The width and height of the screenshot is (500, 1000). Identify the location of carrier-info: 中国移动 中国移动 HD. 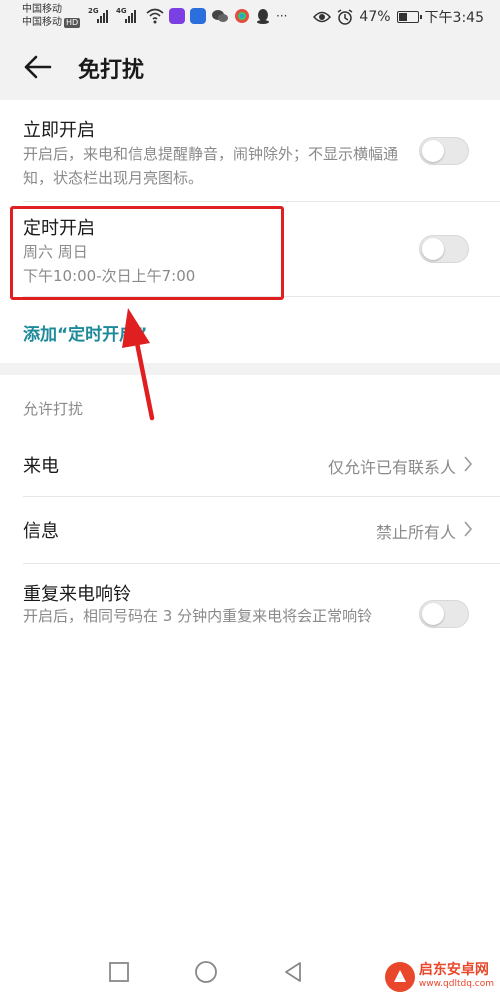
(51, 16).